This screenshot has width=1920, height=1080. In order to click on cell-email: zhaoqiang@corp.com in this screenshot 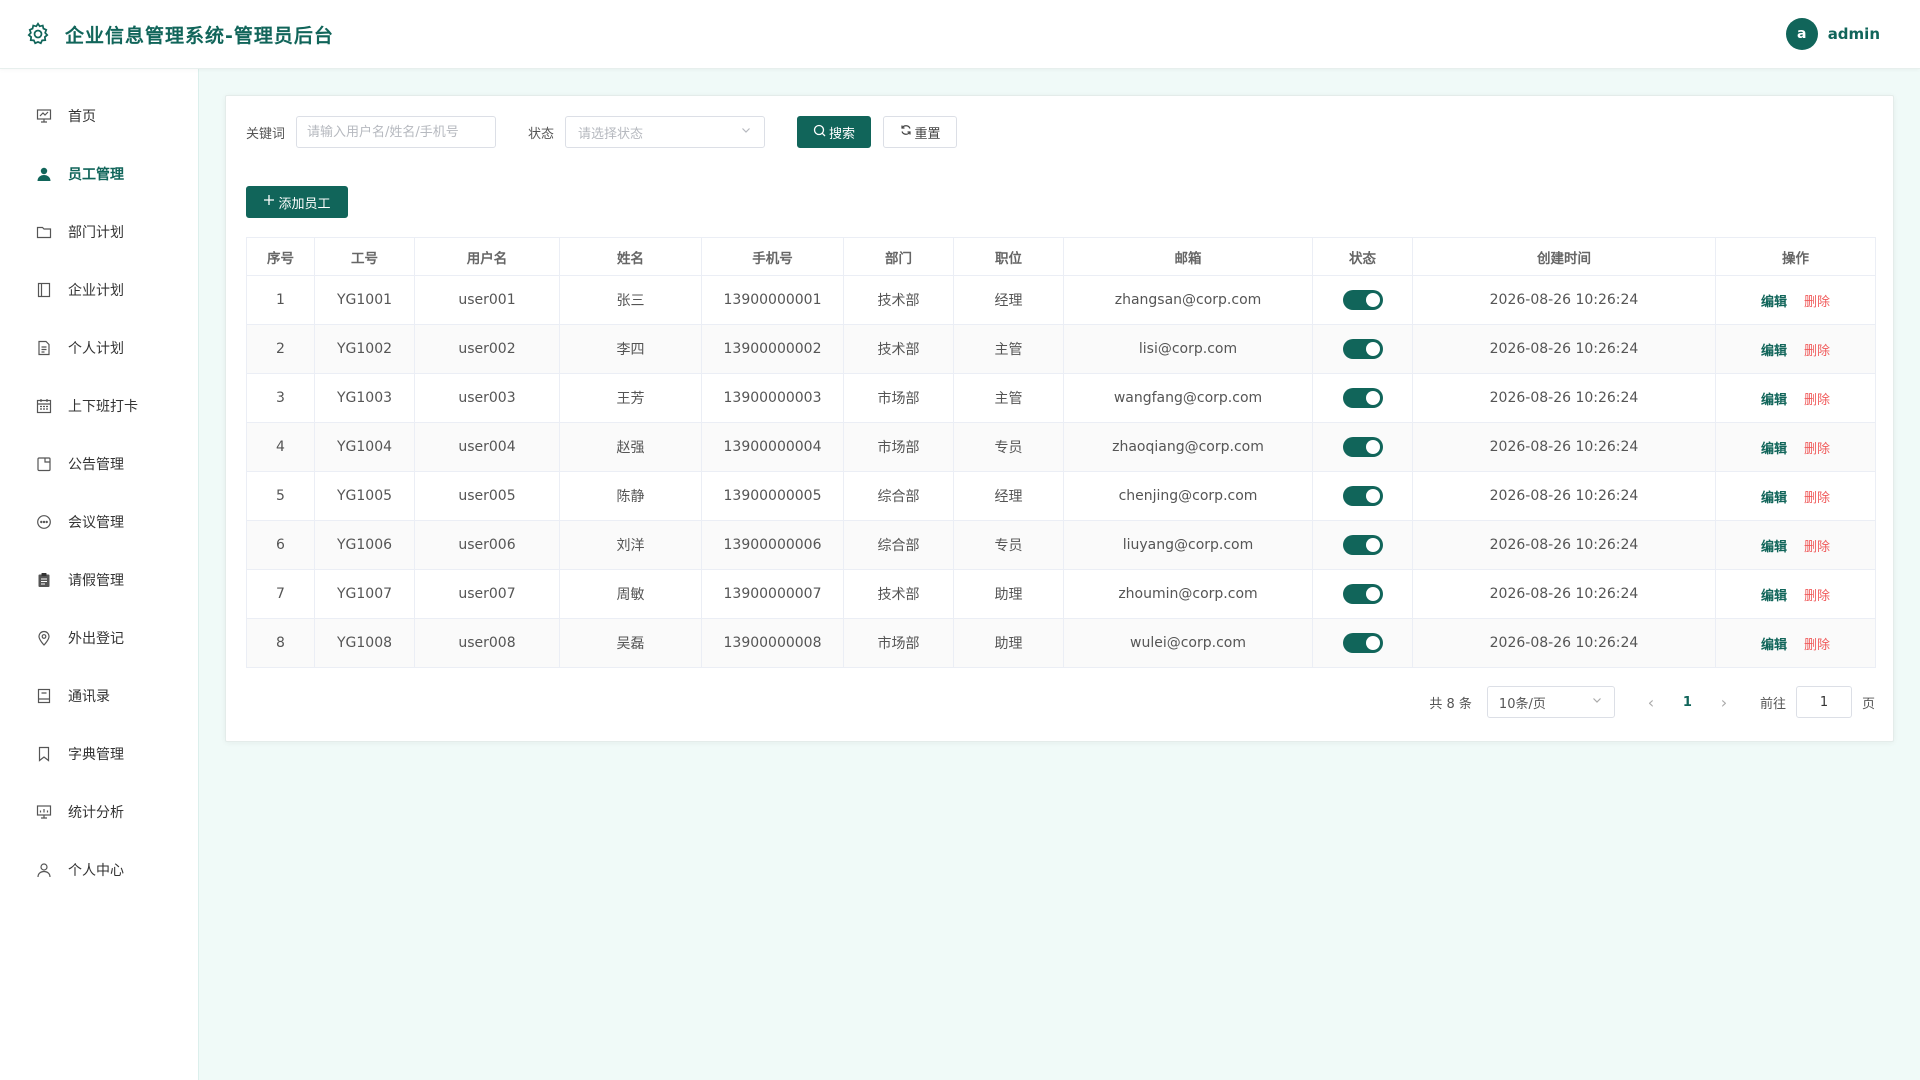, I will do `click(1188, 447)`.